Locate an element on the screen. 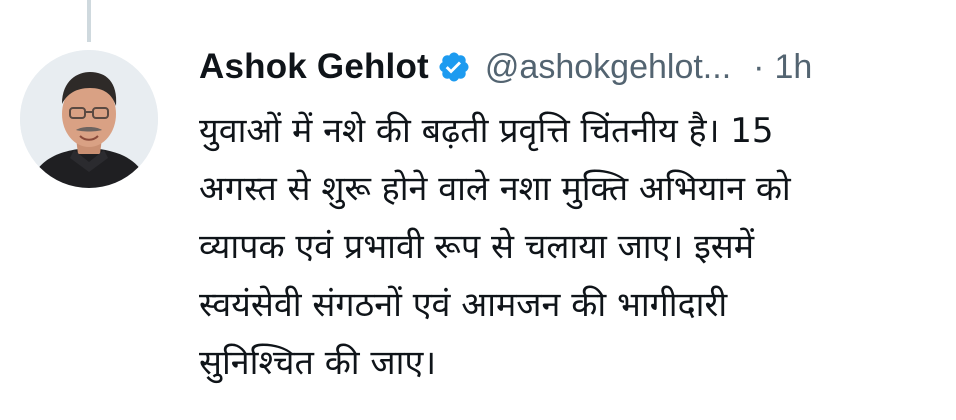 This screenshot has height=420, width=956. author-name: Ashok Gehlot is located at coordinates (314, 67).